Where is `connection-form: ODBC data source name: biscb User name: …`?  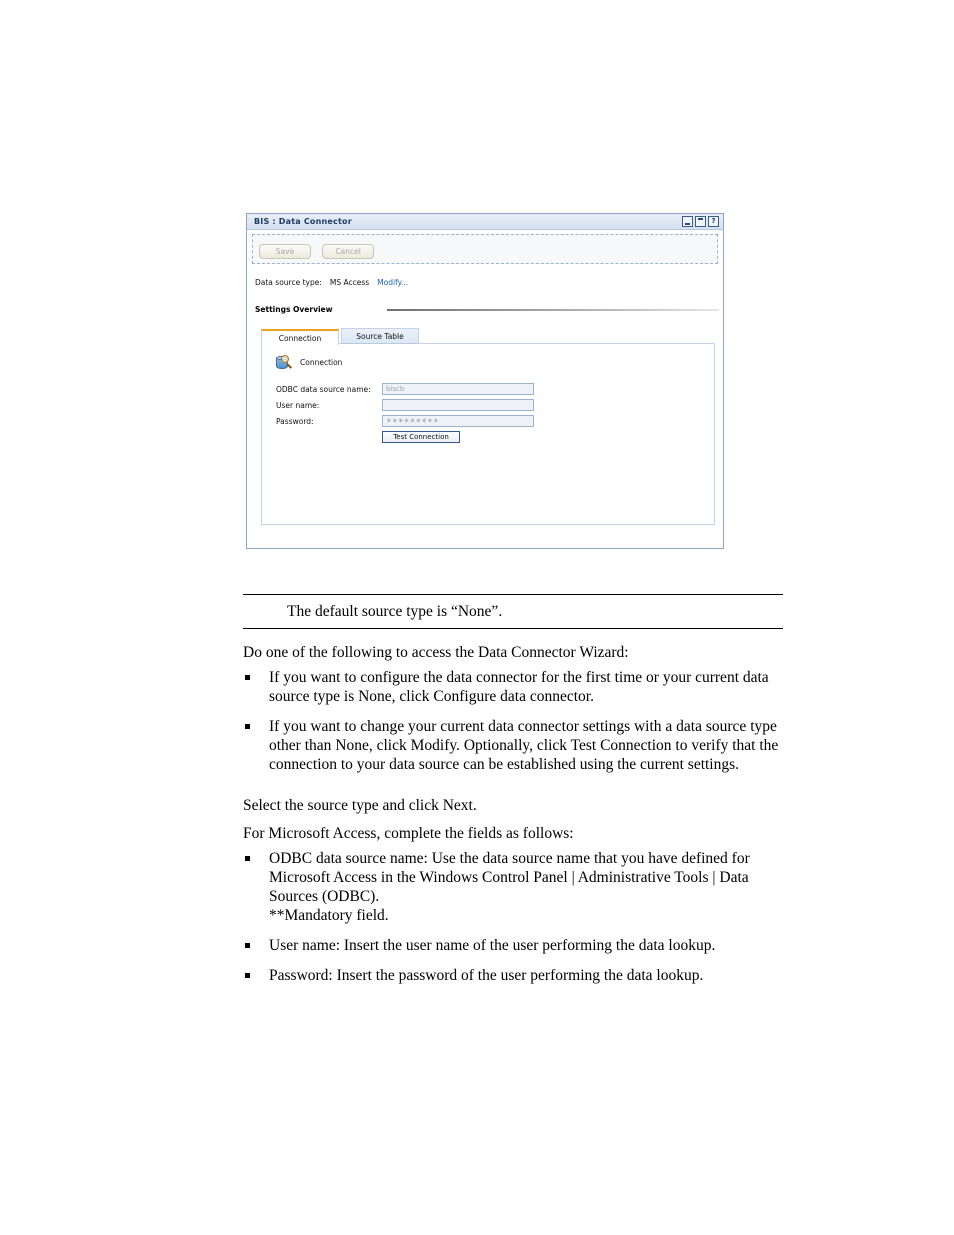 connection-form: ODBC data source name: biscb User name: … is located at coordinates (495, 413).